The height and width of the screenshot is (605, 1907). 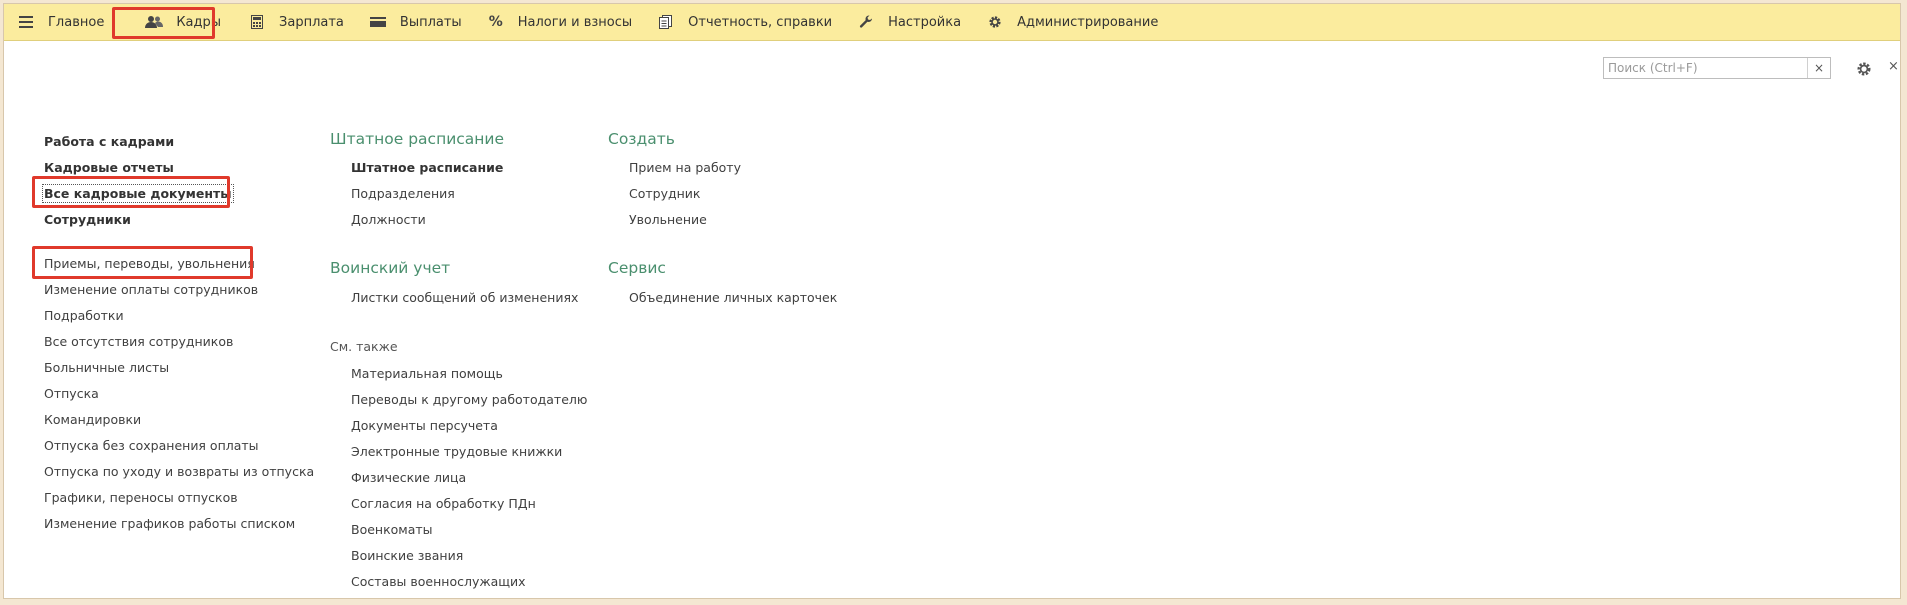 I want to click on documents-icon, so click(x=666, y=22).